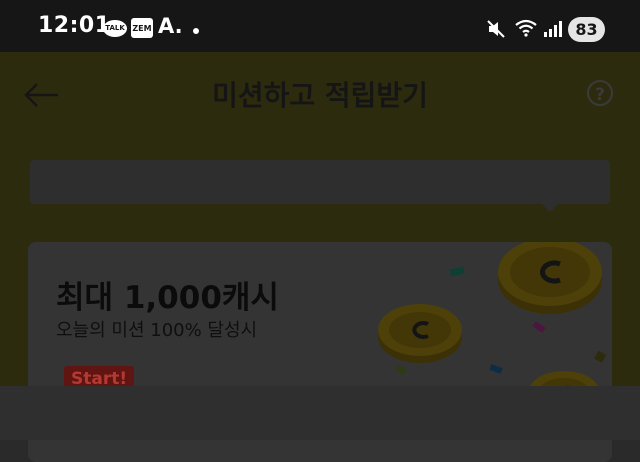 This screenshot has height=462, width=640. Describe the element at coordinates (550, 206) in the screenshot. I see `notice-bubble-tail` at that location.